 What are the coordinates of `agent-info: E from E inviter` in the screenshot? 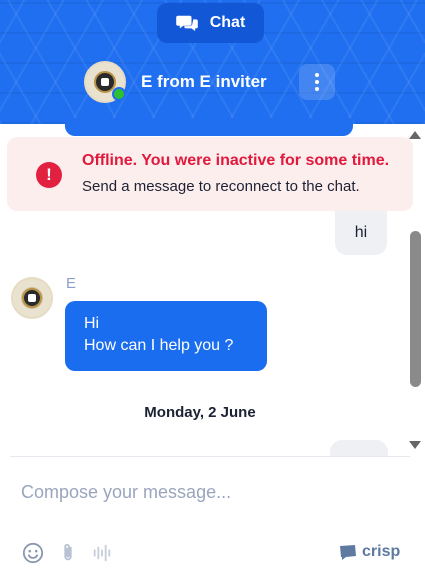 It's located at (175, 82).